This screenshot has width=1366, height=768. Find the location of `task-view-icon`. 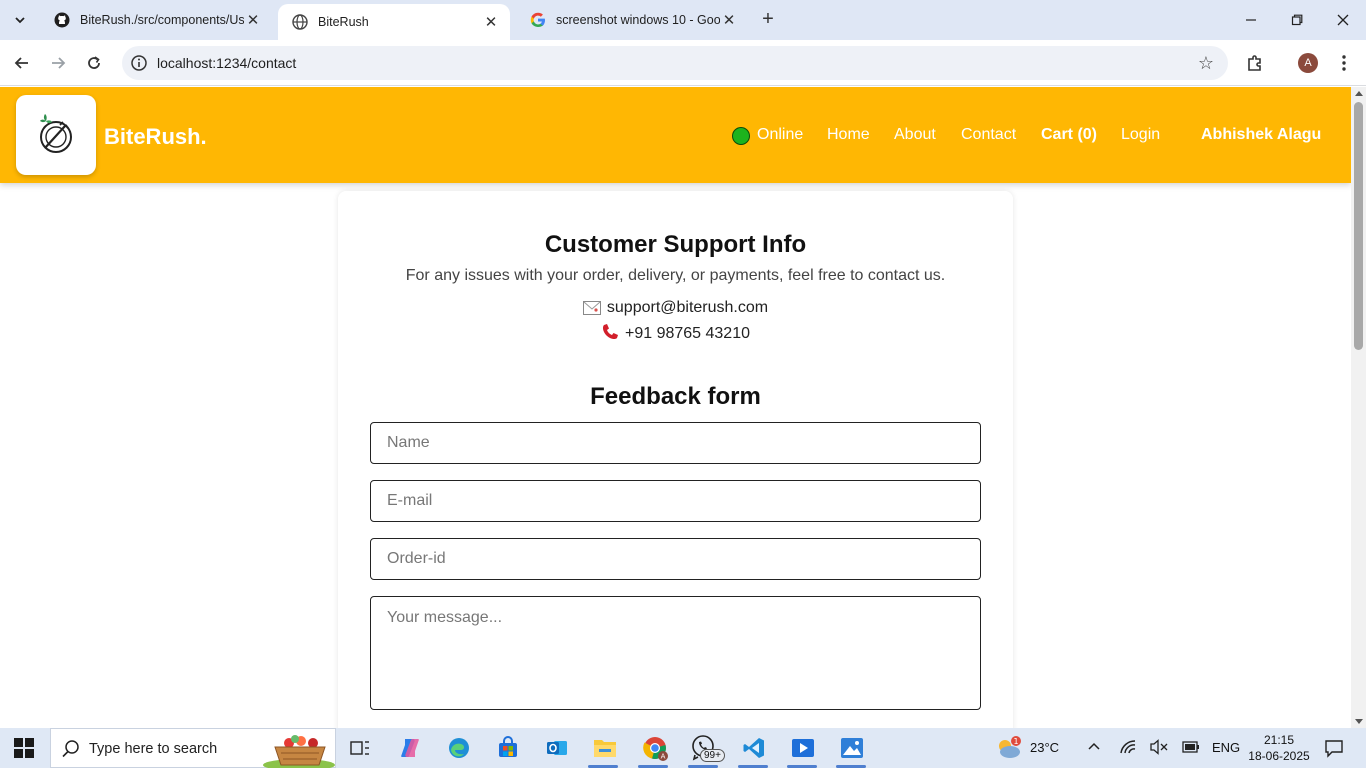

task-view-icon is located at coordinates (359, 748).